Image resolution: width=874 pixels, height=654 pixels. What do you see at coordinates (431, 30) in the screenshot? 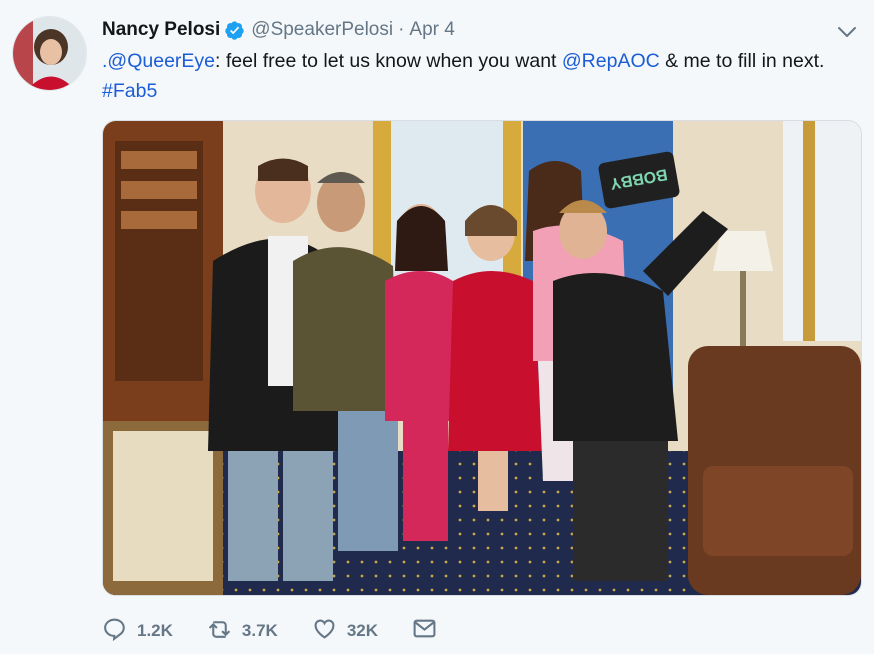
I see `tweet-date: Apr 4` at bounding box center [431, 30].